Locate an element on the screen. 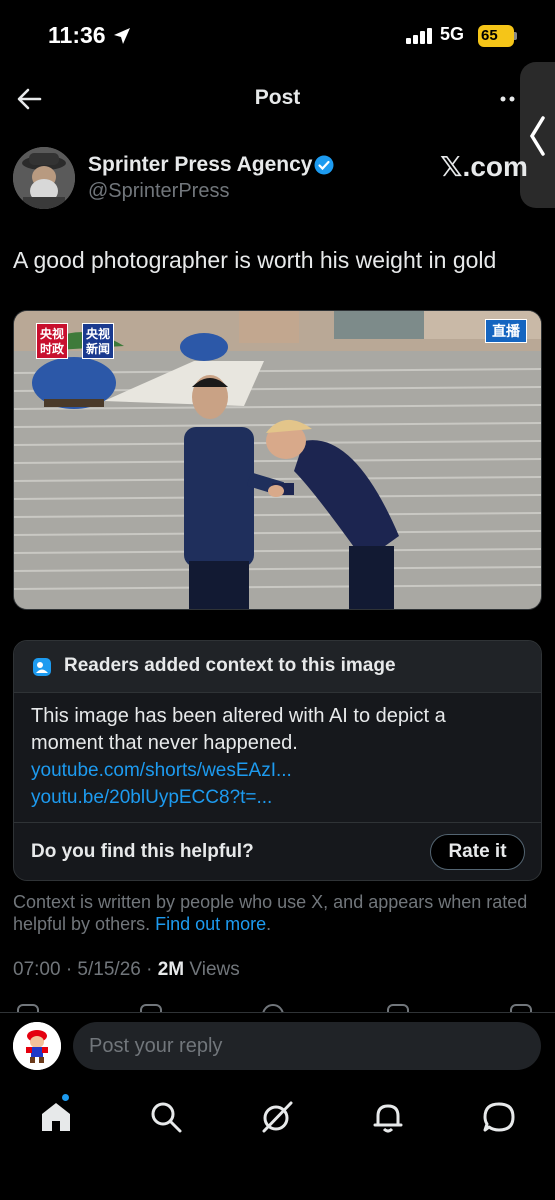 Image resolution: width=555 pixels, height=1200 pixels. bookmark-icon is located at coordinates (398, 1008).